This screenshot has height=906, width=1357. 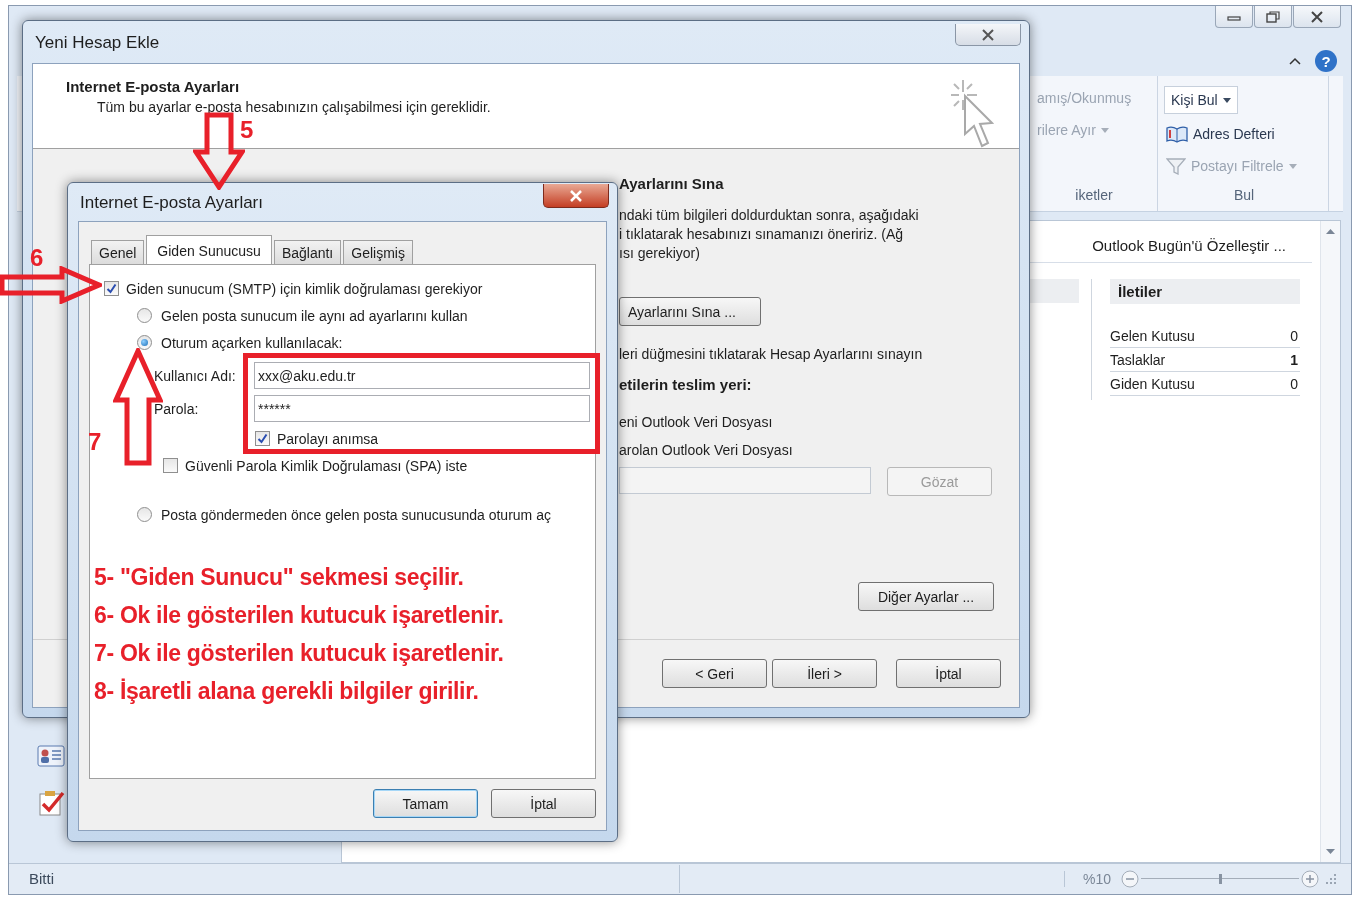 I want to click on dialog-button: < Geri, so click(x=714, y=673).